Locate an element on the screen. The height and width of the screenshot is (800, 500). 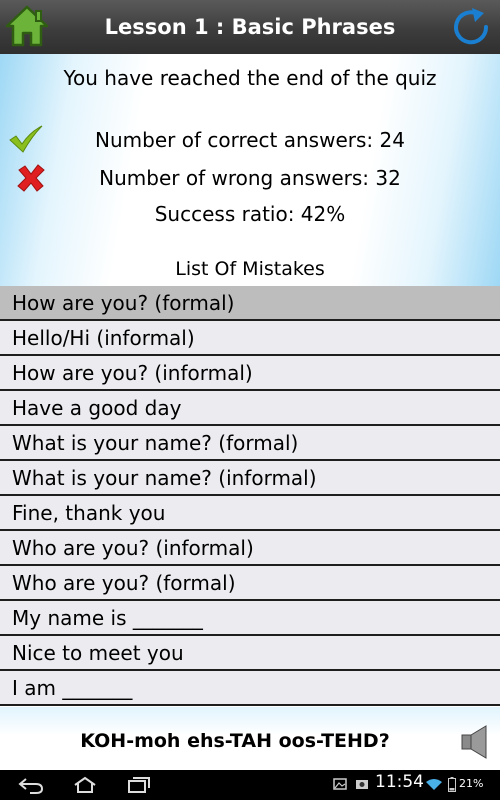
home-icon is located at coordinates (27, 26).